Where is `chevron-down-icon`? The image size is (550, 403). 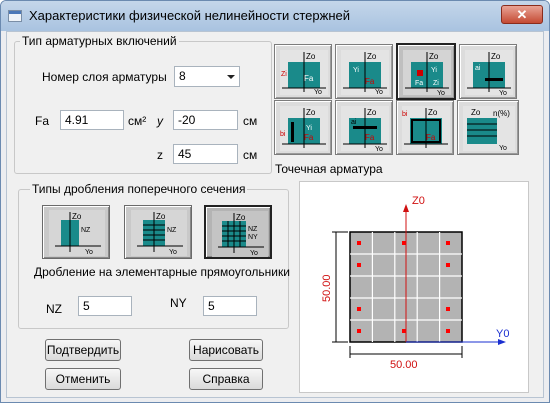
chevron-down-icon is located at coordinates (230, 76).